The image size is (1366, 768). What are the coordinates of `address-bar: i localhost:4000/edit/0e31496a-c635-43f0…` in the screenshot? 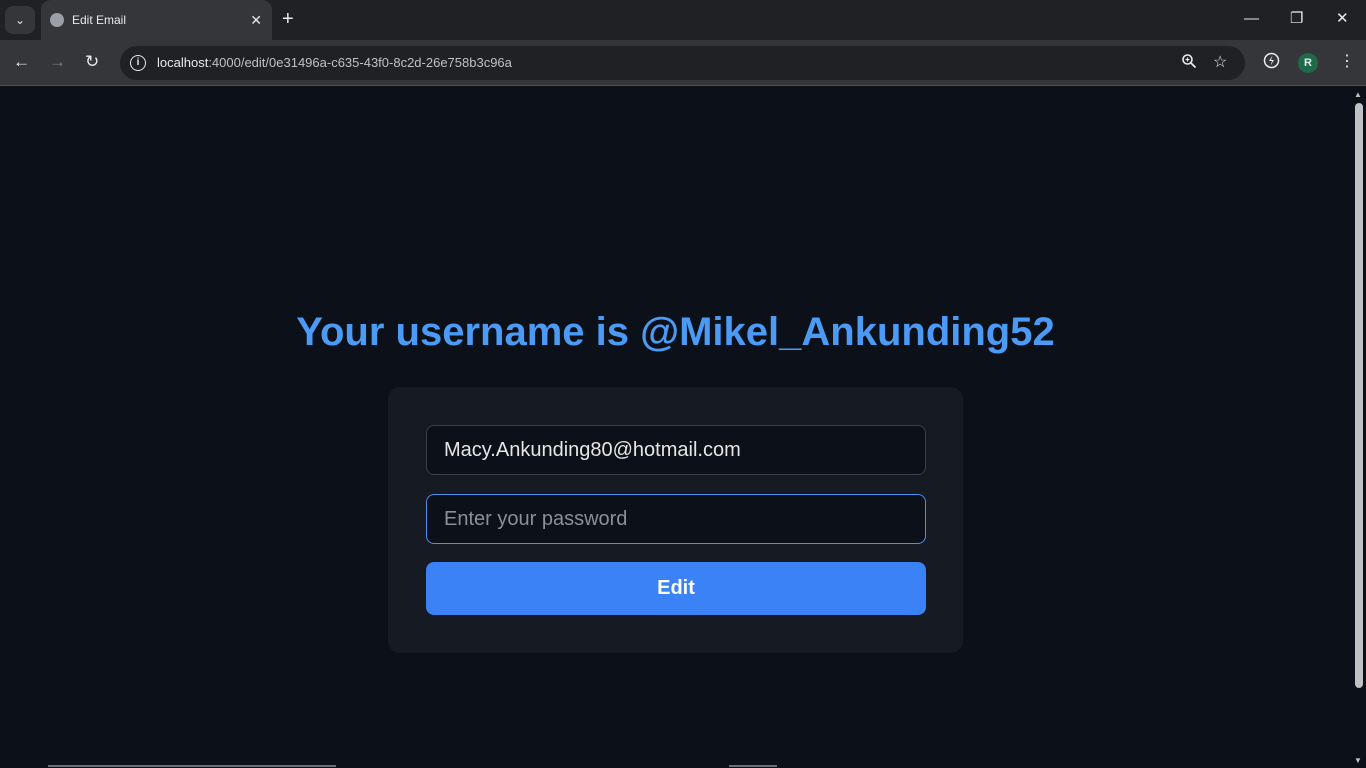 It's located at (682, 63).